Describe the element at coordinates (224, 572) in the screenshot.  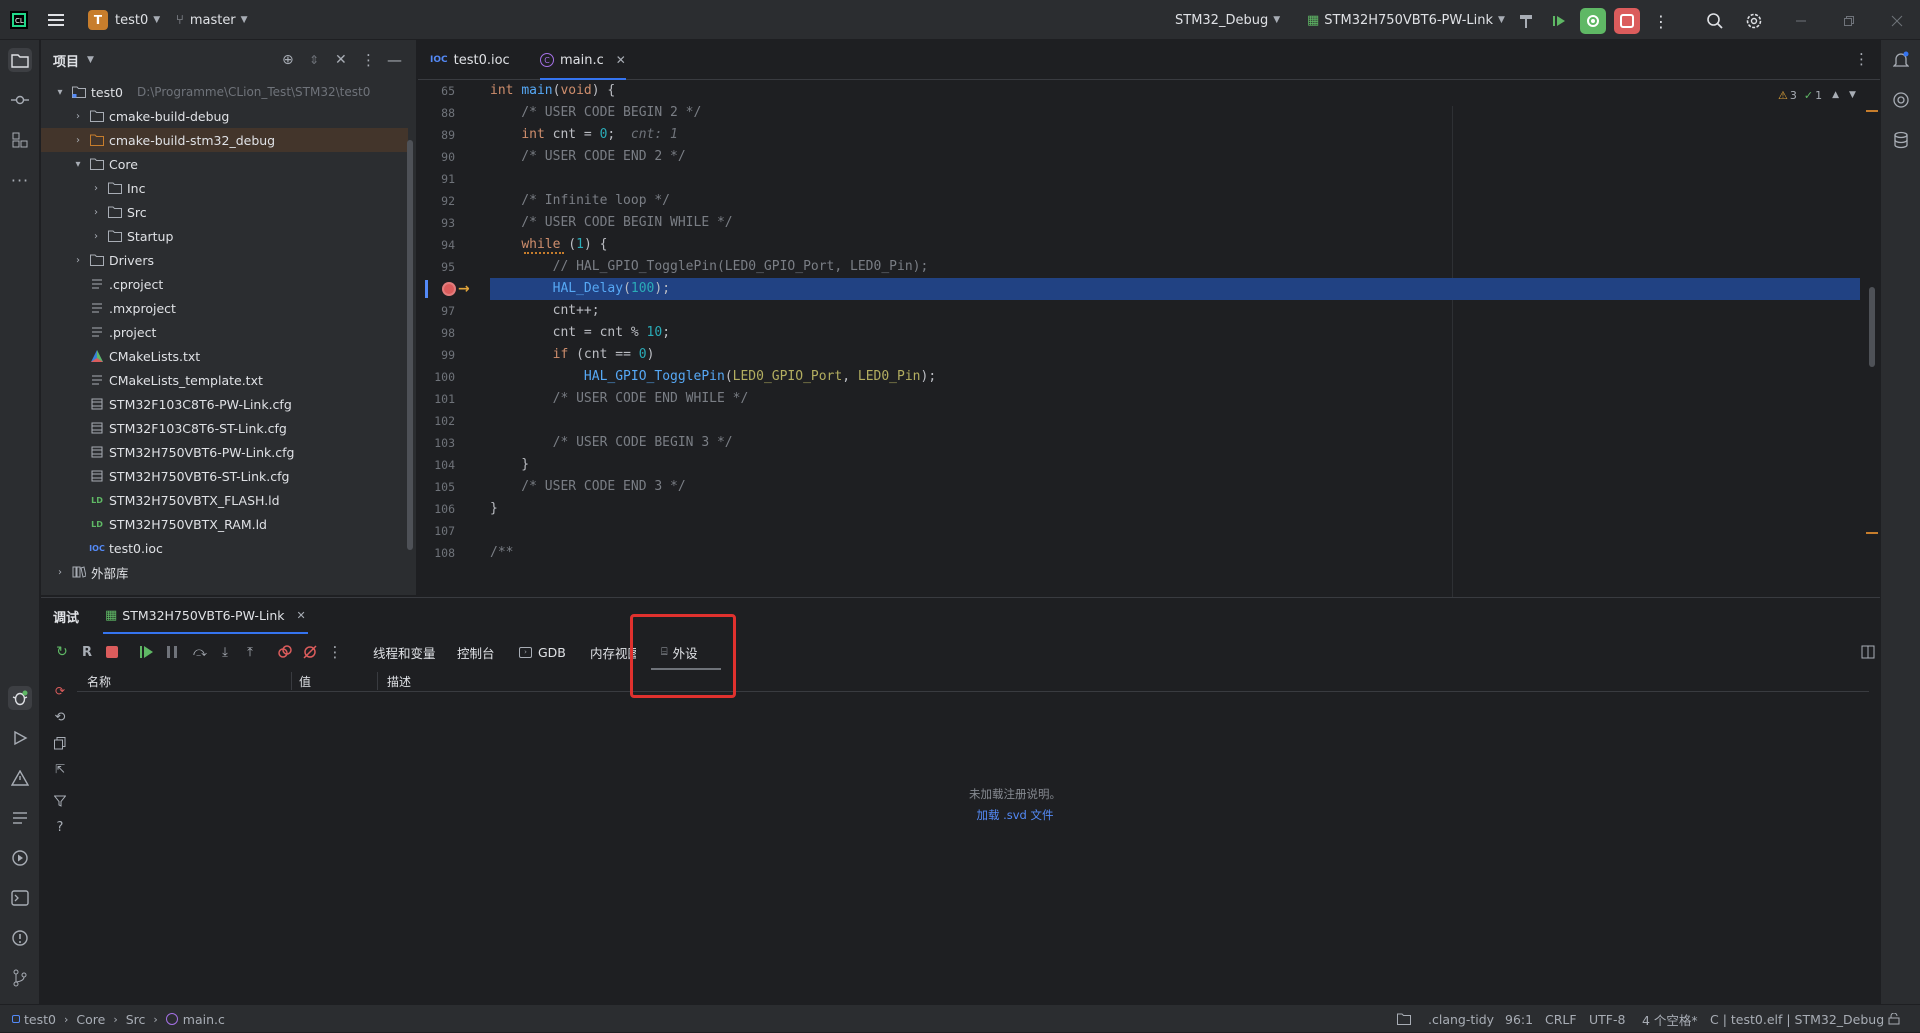
I see `tree-item: › 外部库` at that location.